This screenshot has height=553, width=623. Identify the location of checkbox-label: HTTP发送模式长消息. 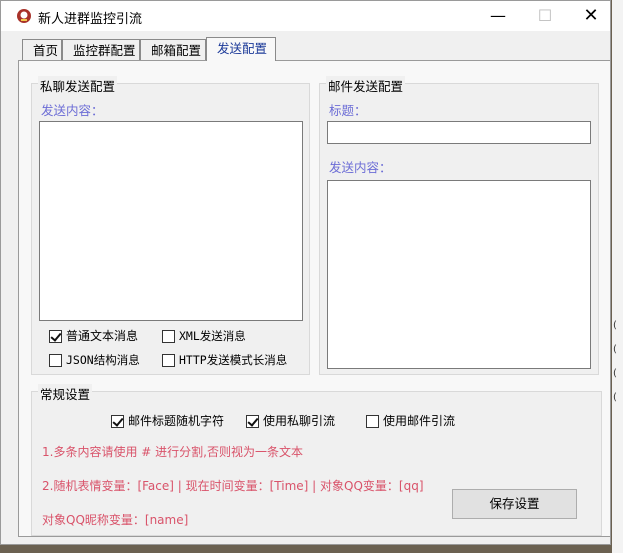
(233, 360).